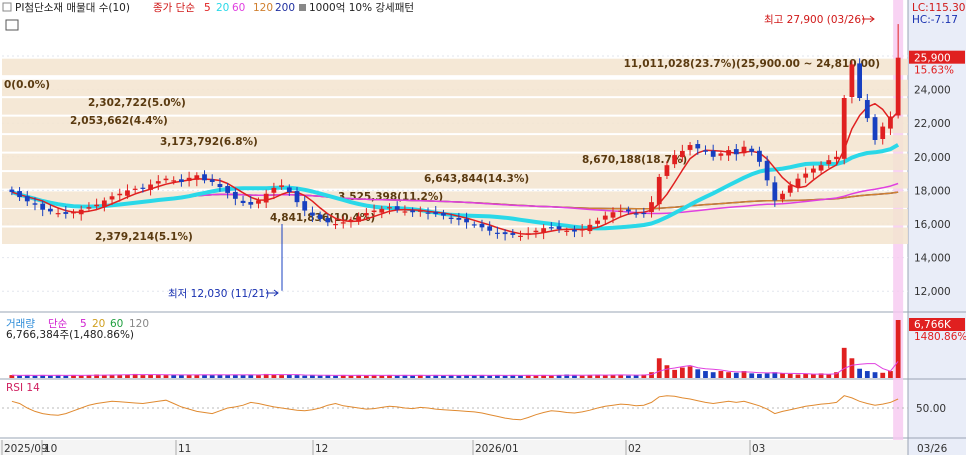  Describe the element at coordinates (209, 142) in the screenshot. I see `volume-profile-label: 3,173,792(6.8%)` at that location.